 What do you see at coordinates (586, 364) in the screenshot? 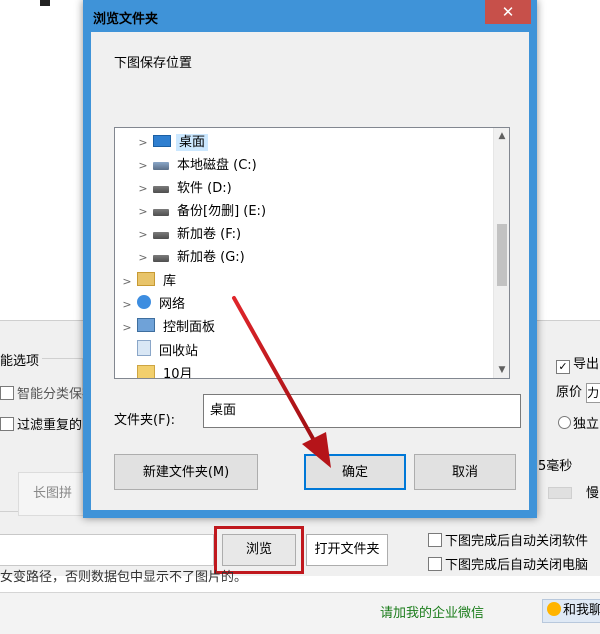
I see `export-label: 导出` at bounding box center [586, 364].